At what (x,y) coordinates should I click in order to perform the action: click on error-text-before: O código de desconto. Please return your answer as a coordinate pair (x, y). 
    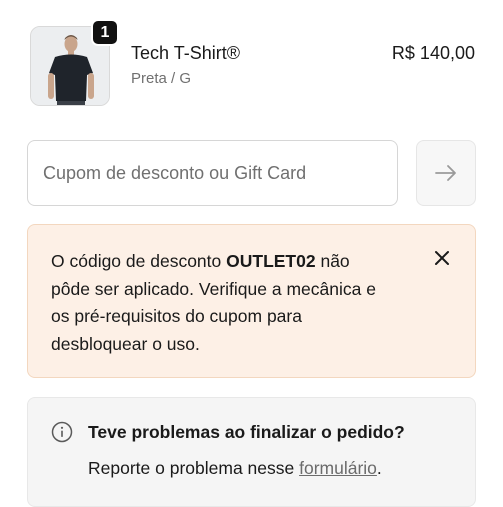
    Looking at the image, I should click on (139, 261).